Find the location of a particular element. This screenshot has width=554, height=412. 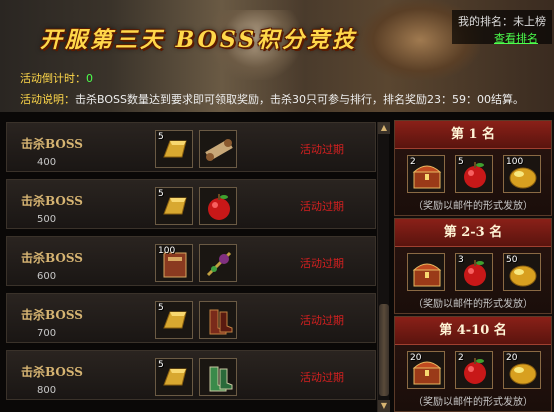

task-count: 400 is located at coordinates (47, 162).